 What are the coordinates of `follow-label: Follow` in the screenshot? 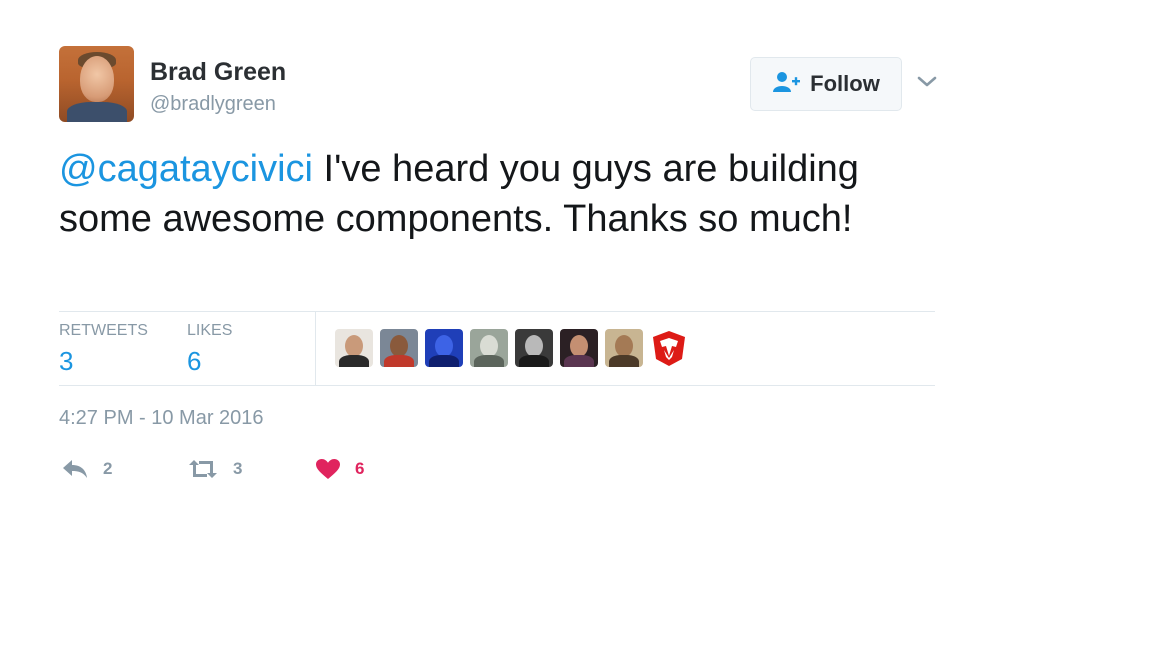 It's located at (845, 83).